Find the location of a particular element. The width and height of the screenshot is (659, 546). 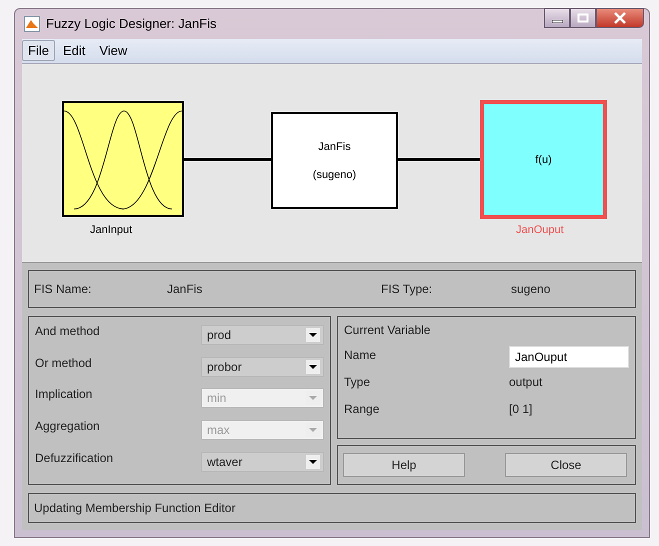

output-variable-node: f(u) is located at coordinates (543, 160).